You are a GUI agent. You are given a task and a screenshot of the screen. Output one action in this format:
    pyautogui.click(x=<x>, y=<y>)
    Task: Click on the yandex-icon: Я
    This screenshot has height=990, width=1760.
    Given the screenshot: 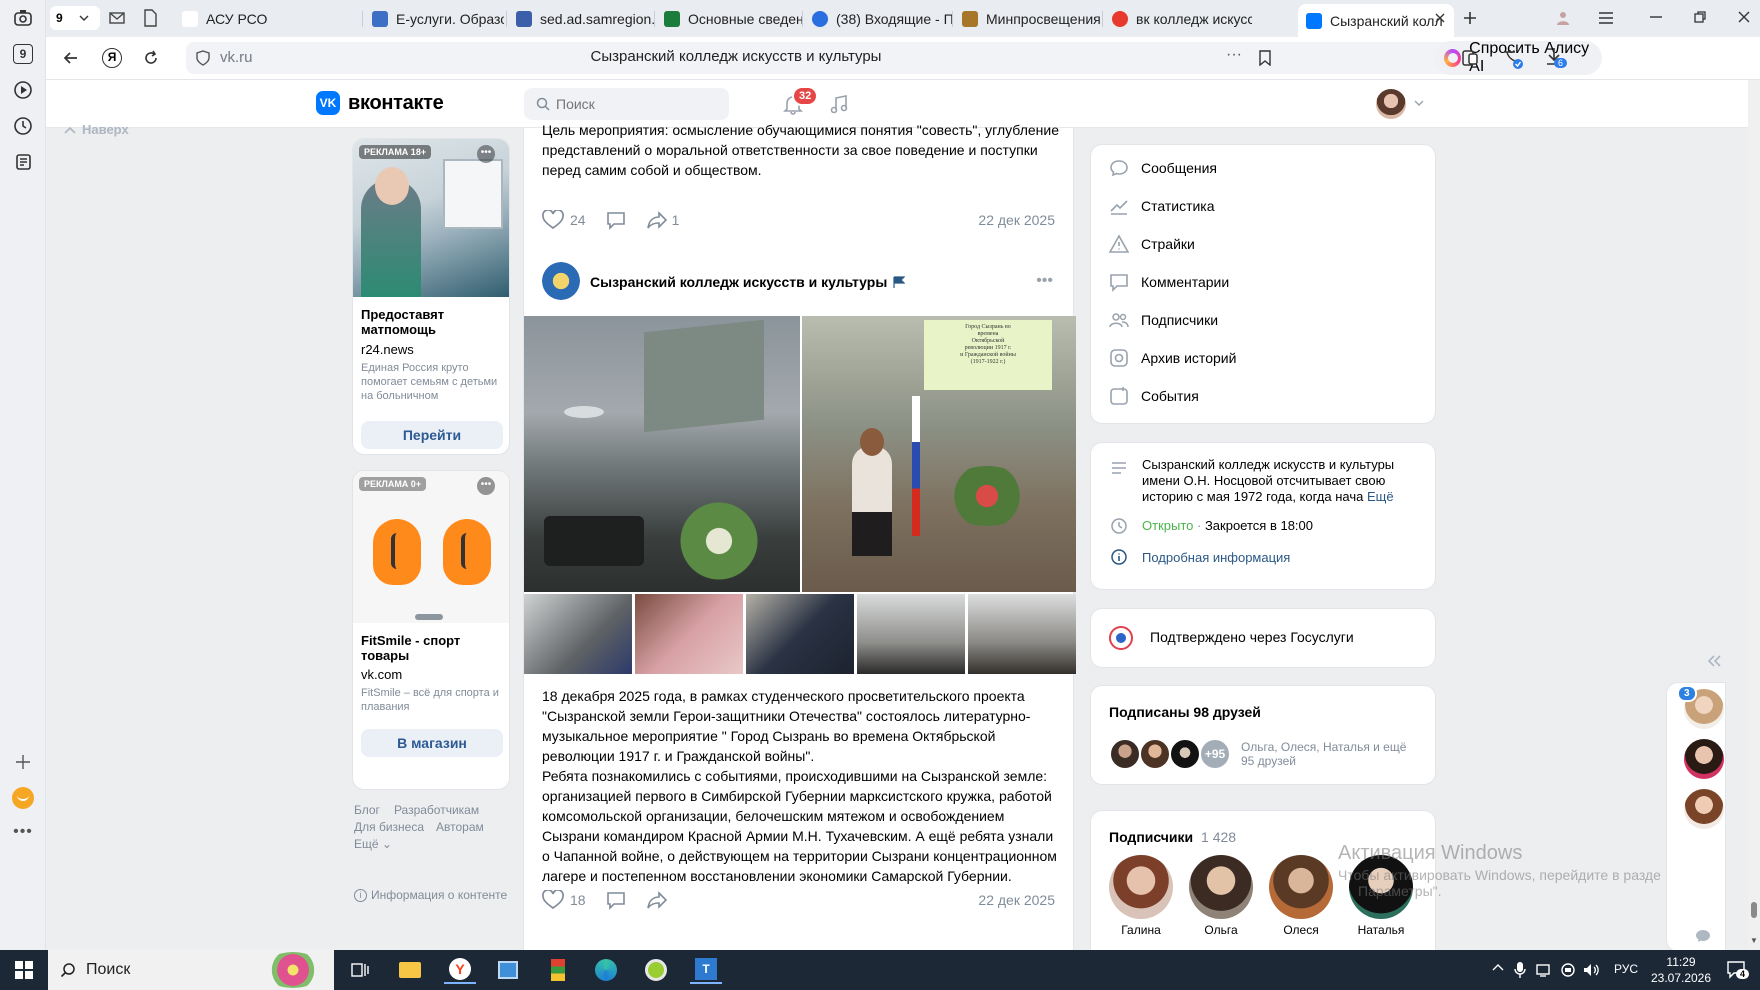 What is the action you would take?
    pyautogui.click(x=112, y=58)
    